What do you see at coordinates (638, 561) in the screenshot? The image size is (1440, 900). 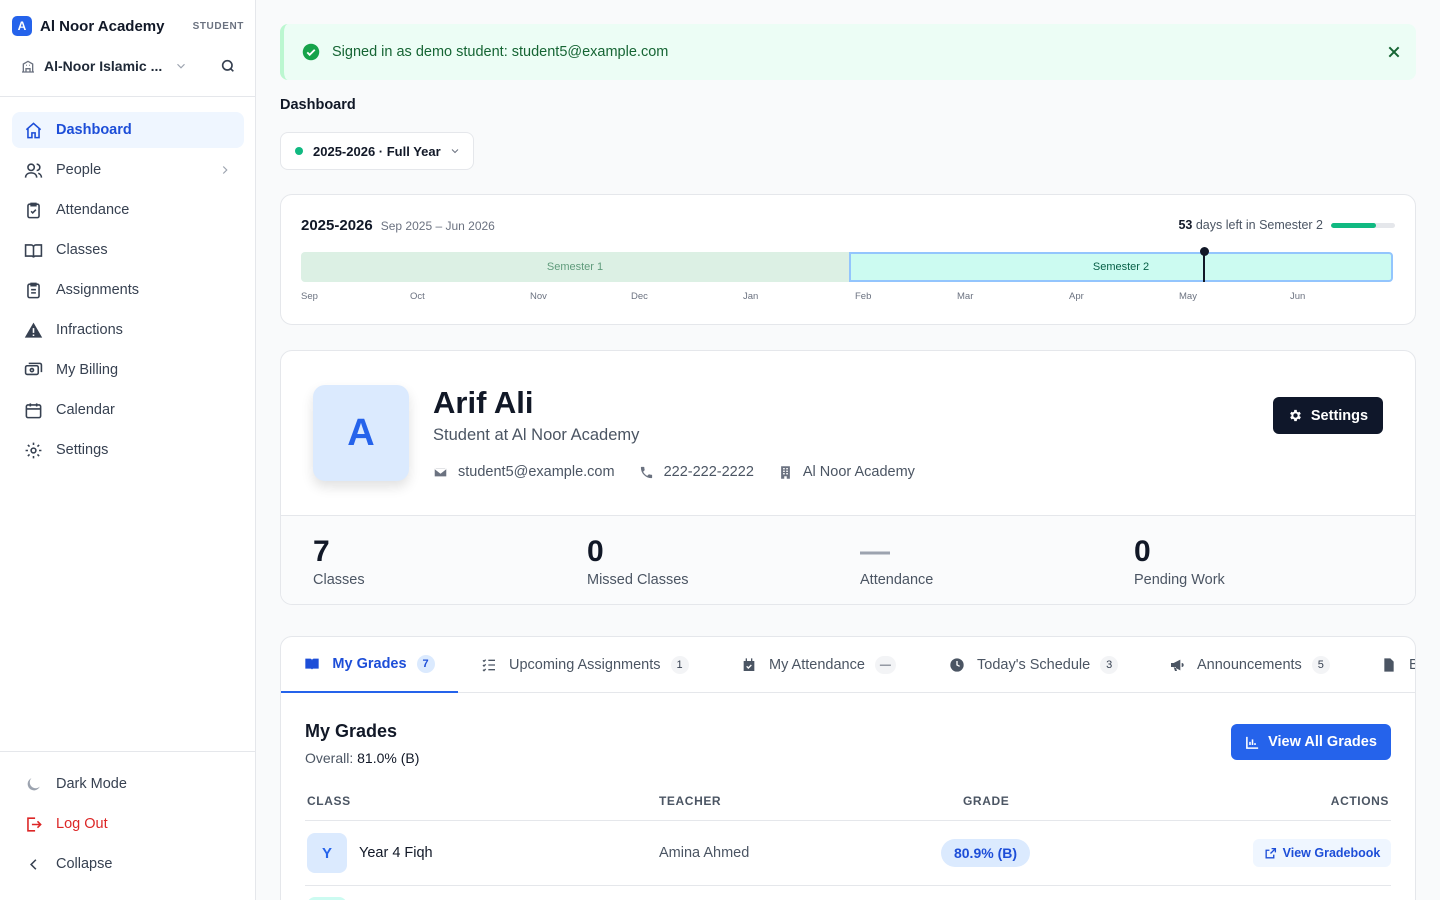 I see `stat-missed-classes: 0 Missed Classes` at bounding box center [638, 561].